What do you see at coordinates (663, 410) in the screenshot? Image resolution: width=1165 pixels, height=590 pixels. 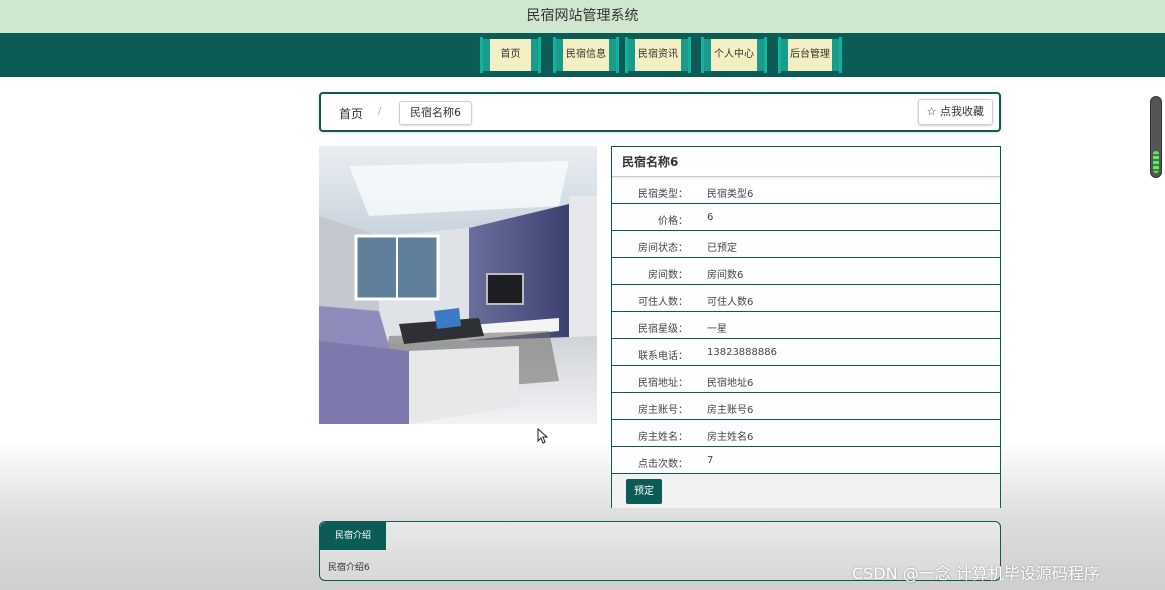 I see `detail-label: 房主账号：` at bounding box center [663, 410].